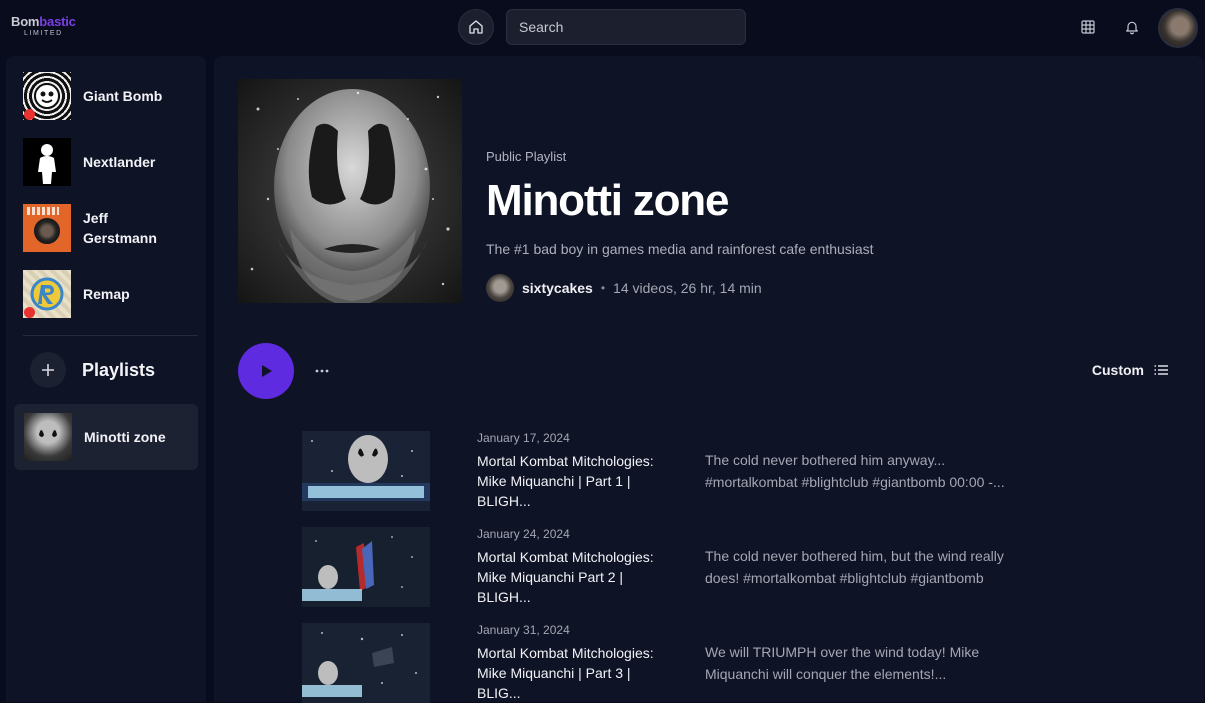 This screenshot has height=703, width=1205. What do you see at coordinates (43, 33) in the screenshot?
I see `brand-subtitle: LIMITED` at bounding box center [43, 33].